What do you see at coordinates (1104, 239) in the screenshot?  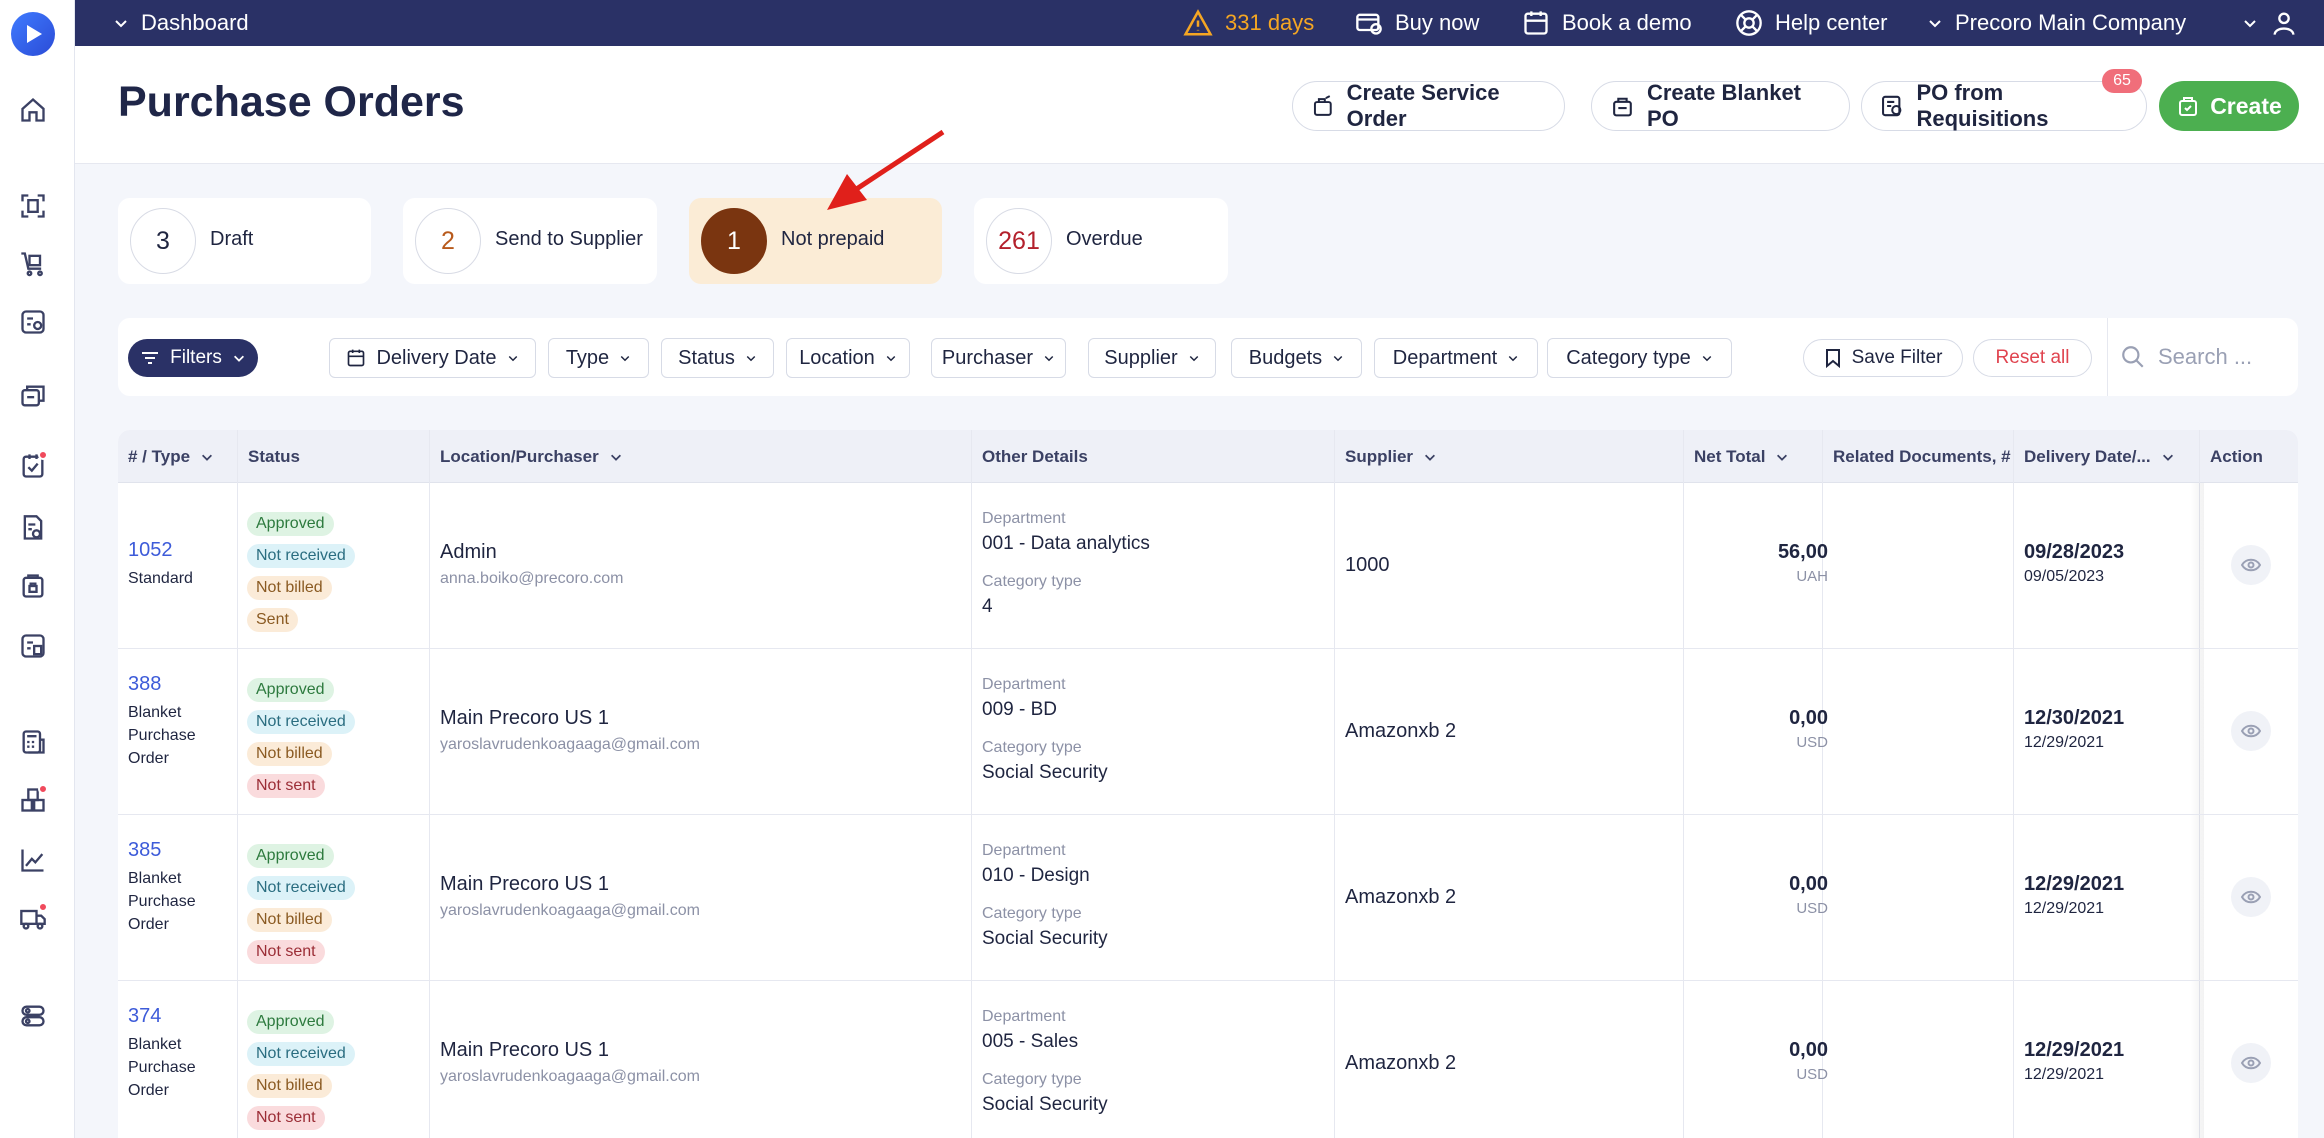 I see `card-label: Overdue` at bounding box center [1104, 239].